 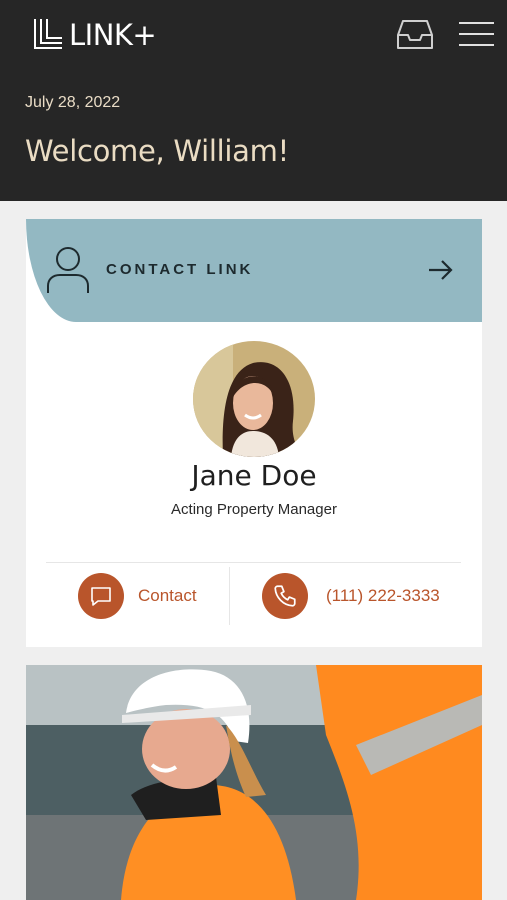 I want to click on inbox-button, so click(x=415, y=35).